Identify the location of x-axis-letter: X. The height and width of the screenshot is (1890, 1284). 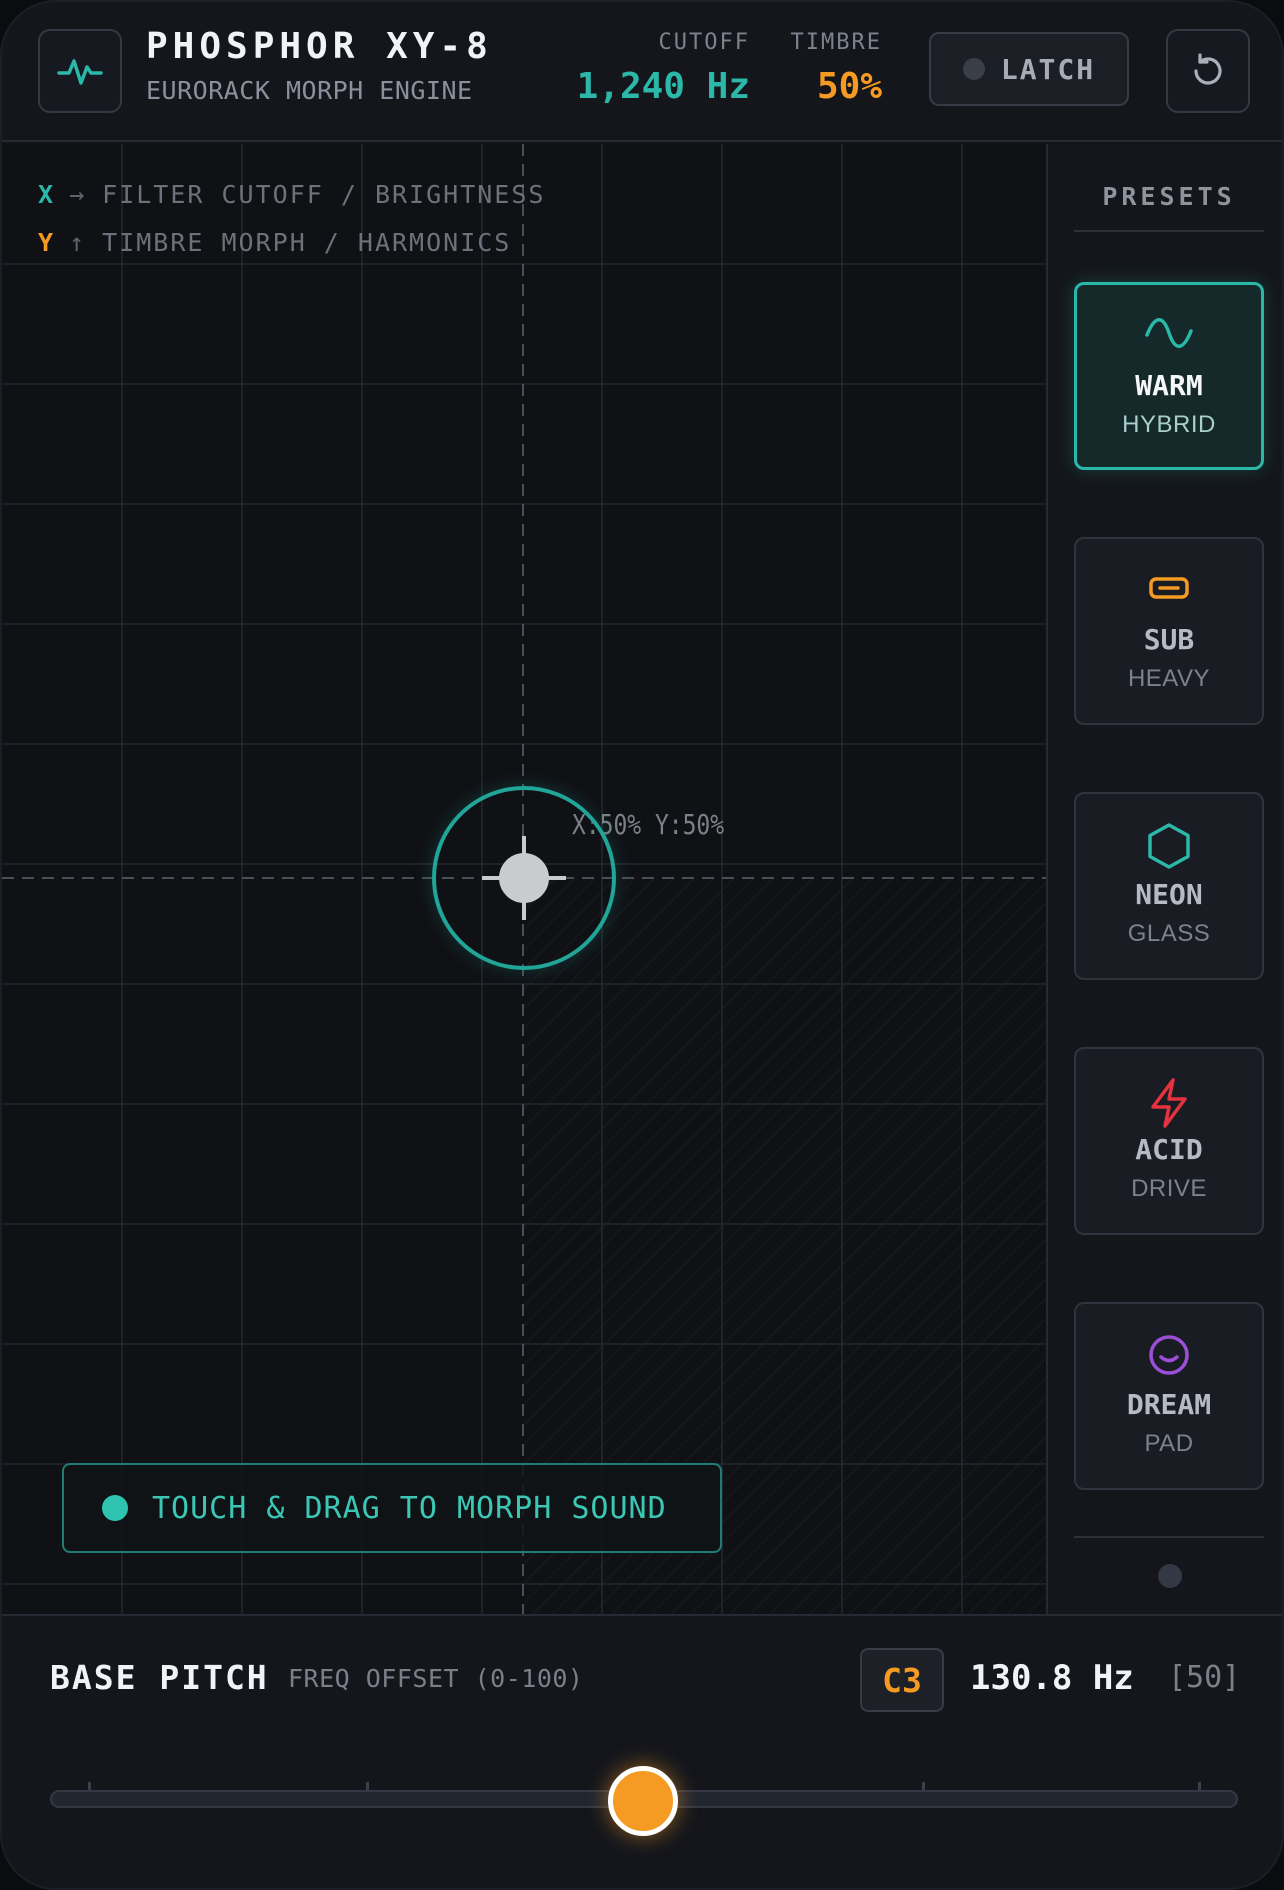
(47, 194).